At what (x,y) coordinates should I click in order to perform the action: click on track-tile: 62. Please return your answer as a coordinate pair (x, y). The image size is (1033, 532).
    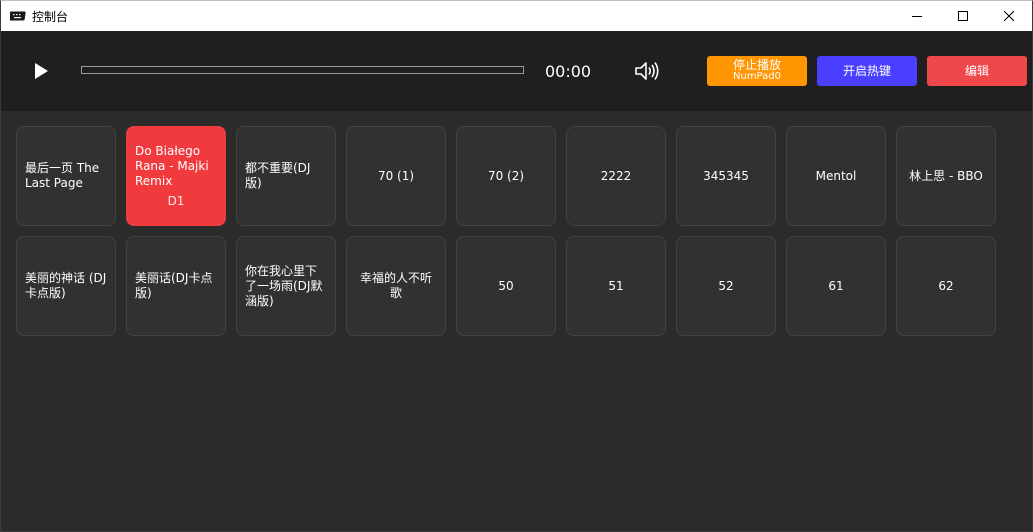
    Looking at the image, I should click on (946, 286).